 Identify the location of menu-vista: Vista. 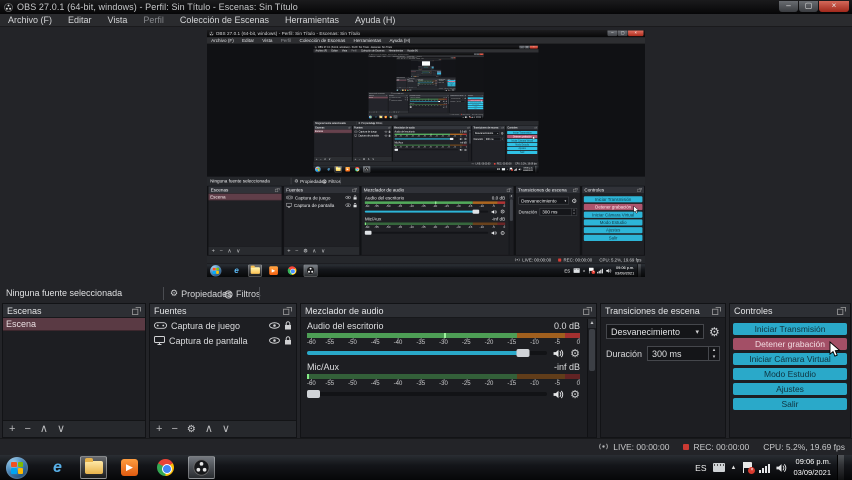
(118, 20).